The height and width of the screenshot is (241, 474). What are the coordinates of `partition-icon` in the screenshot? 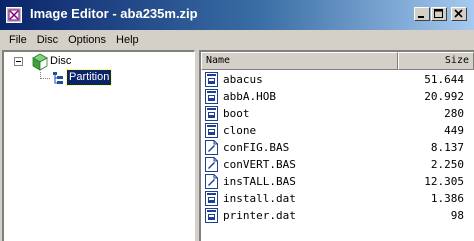 It's located at (58, 78).